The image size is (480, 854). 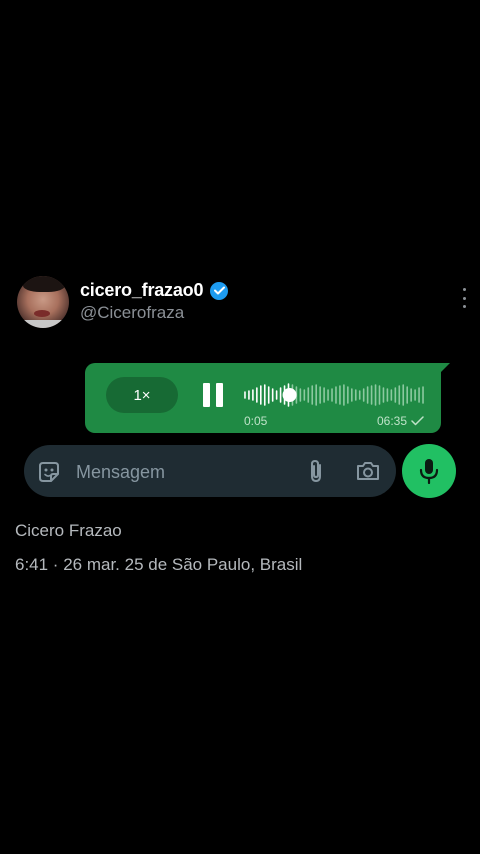 I want to click on audio-waveform, so click(x=334, y=395).